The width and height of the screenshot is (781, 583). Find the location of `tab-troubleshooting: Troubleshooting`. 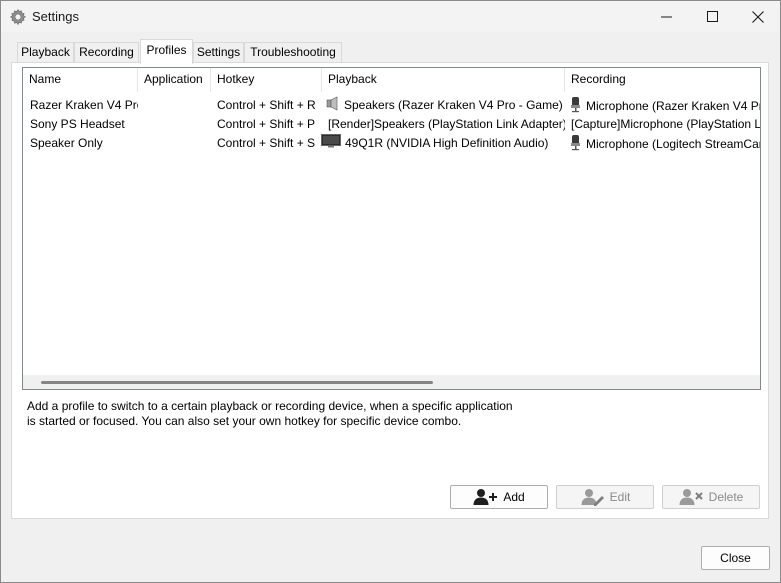

tab-troubleshooting: Troubleshooting is located at coordinates (293, 52).